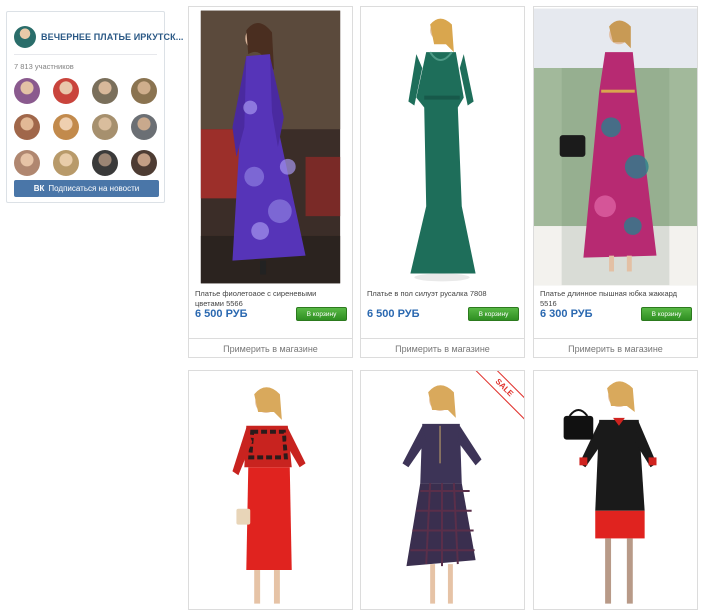 The image size is (705, 610). I want to click on product-title: Платье длинное пышная юбка жаккард 5516, so click(616, 298).